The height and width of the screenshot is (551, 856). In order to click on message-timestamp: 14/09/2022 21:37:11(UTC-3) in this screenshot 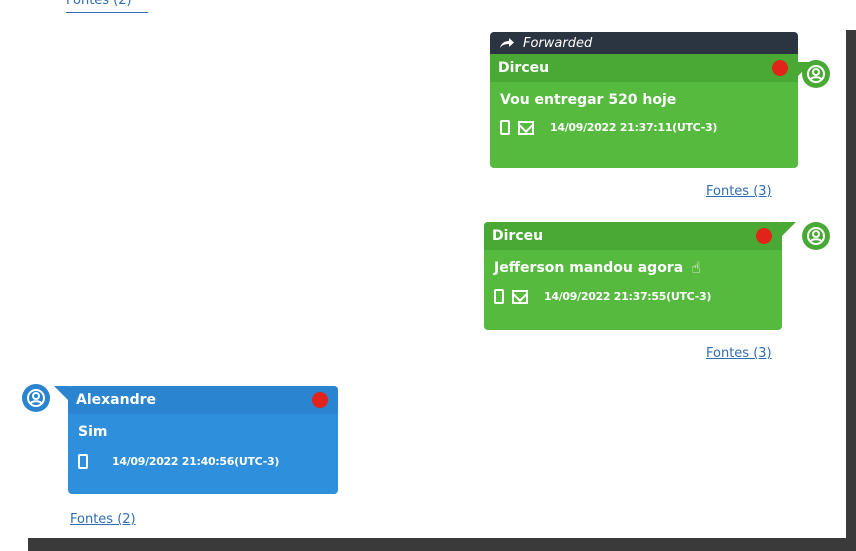, I will do `click(634, 127)`.